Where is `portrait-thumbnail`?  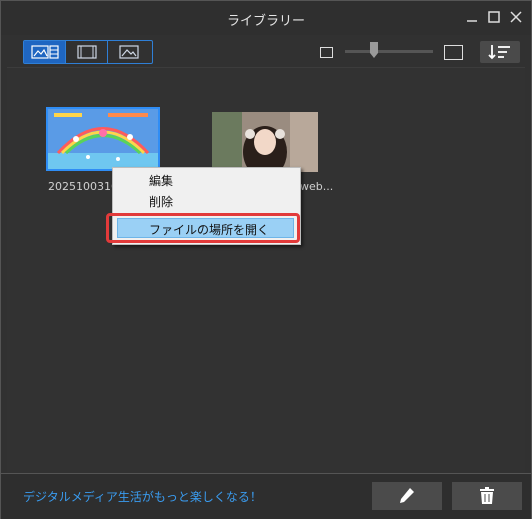
portrait-thumbnail is located at coordinates (265, 142).